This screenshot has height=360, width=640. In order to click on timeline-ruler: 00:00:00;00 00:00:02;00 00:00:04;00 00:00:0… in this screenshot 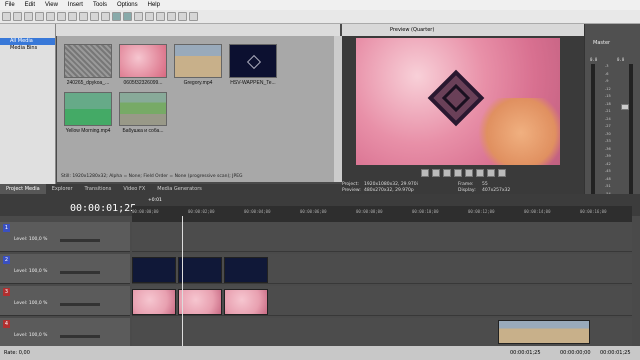, I will do `click(382, 214)`.